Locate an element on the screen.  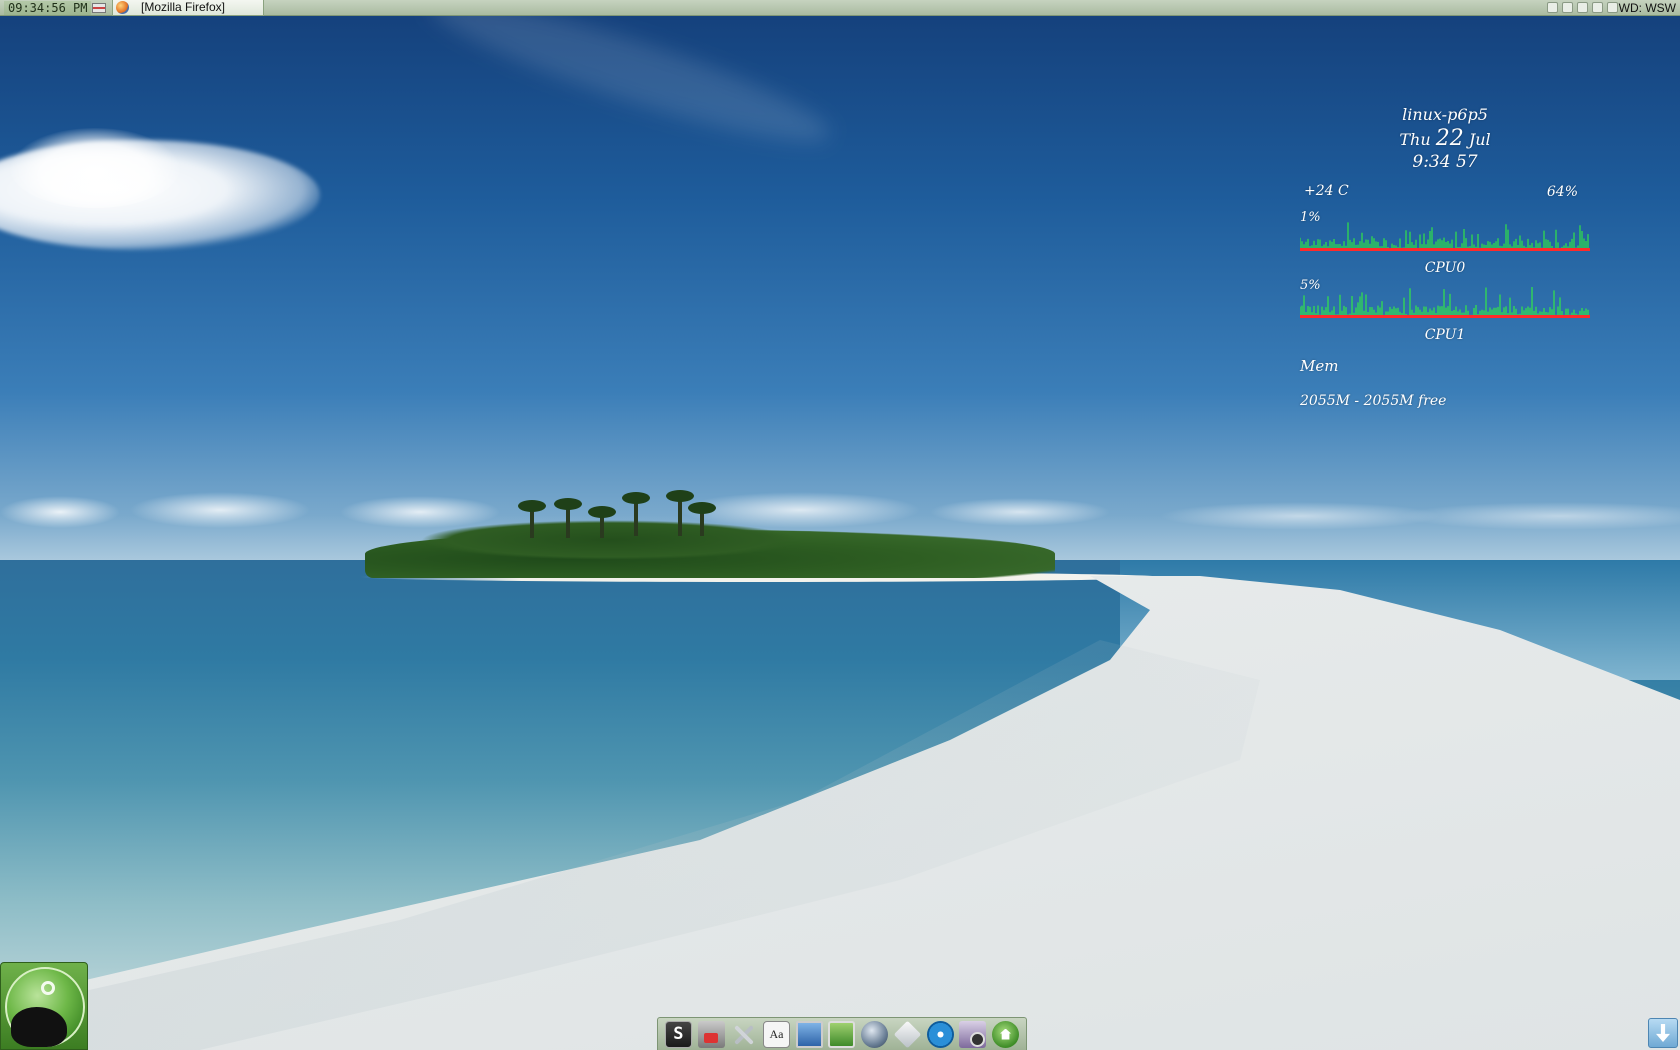
download-arrow-icon is located at coordinates (1663, 1033).